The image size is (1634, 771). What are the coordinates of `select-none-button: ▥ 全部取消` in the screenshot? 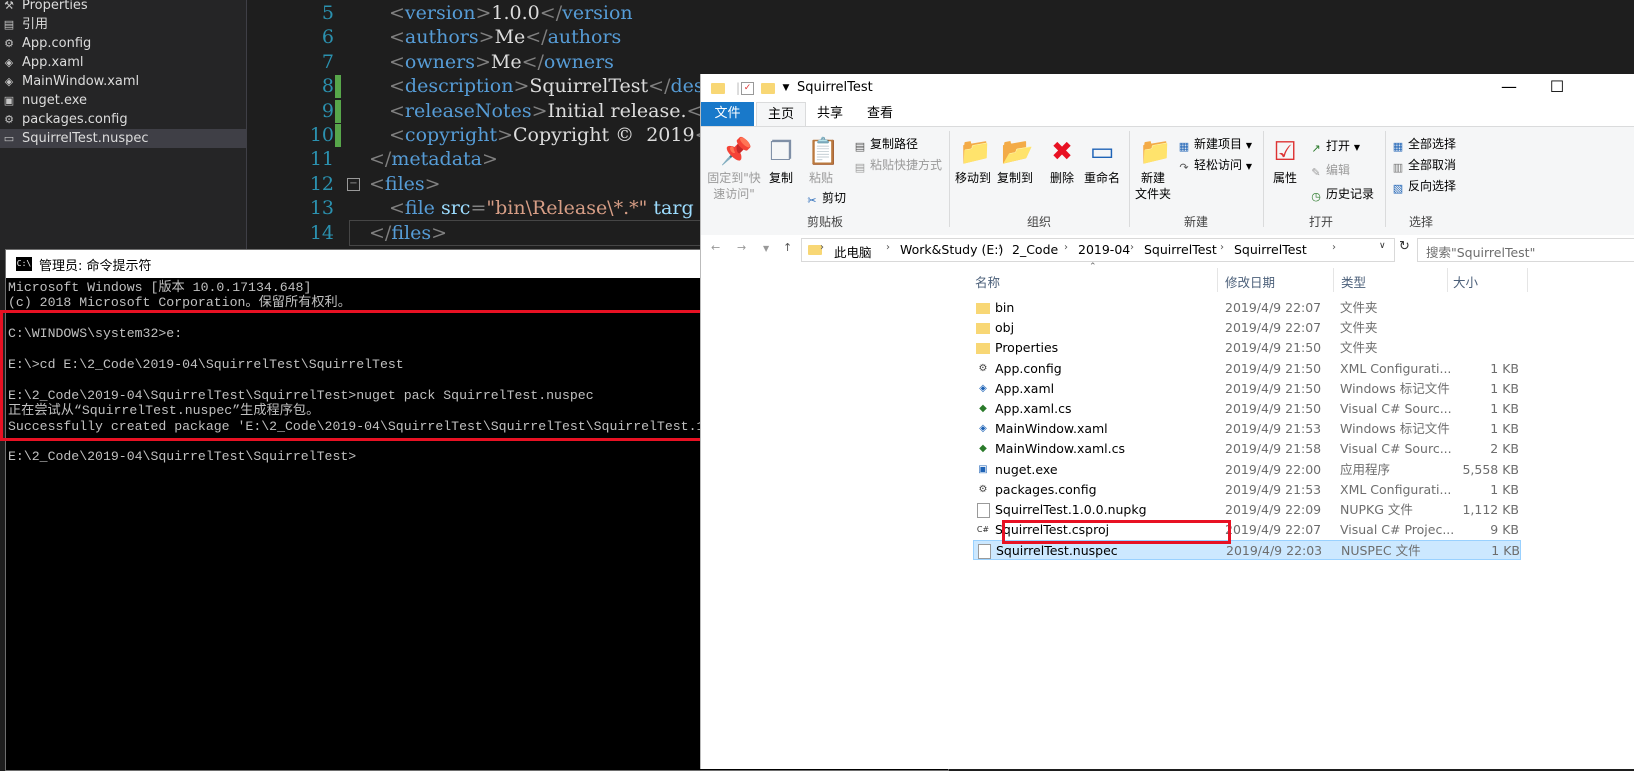 It's located at (1423, 165).